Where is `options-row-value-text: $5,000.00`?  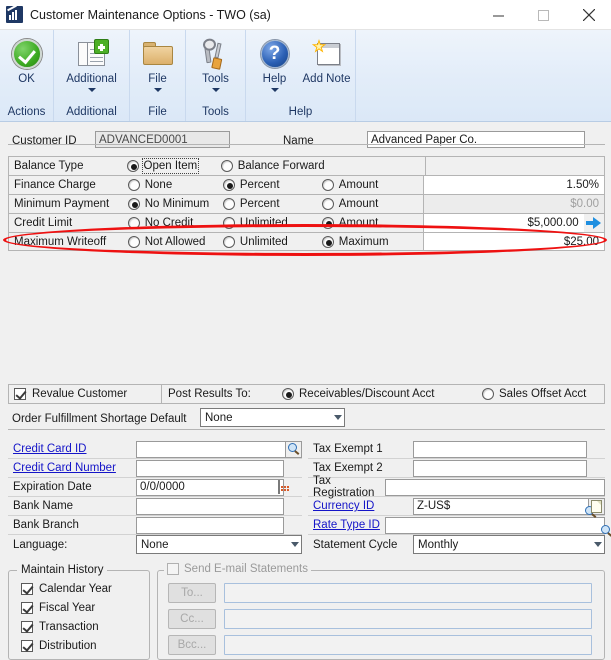 options-row-value-text: $5,000.00 is located at coordinates (553, 223).